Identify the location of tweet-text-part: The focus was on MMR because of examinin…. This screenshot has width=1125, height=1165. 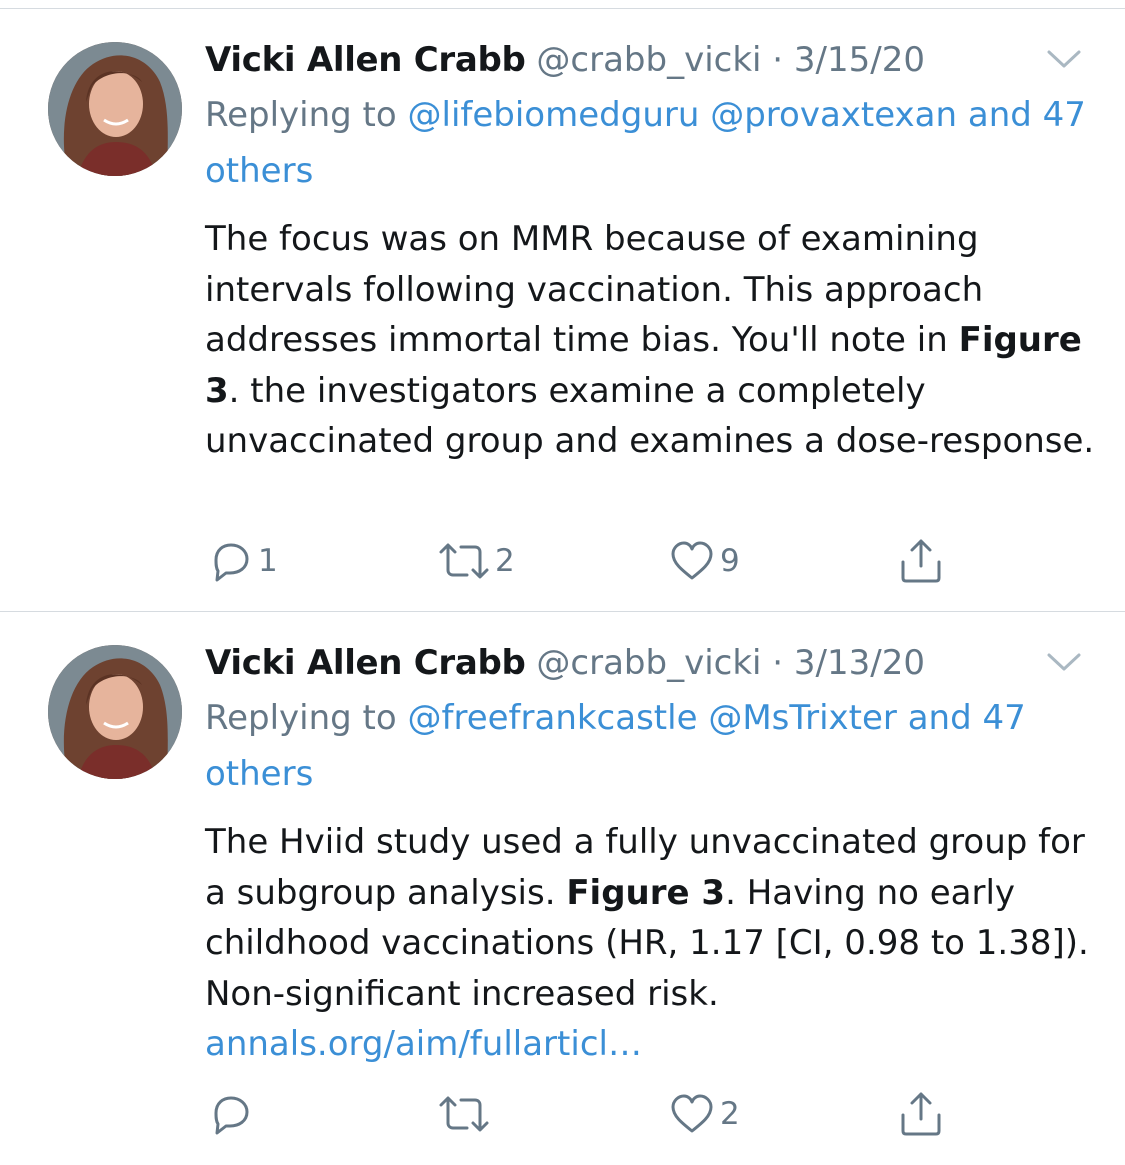
(594, 289).